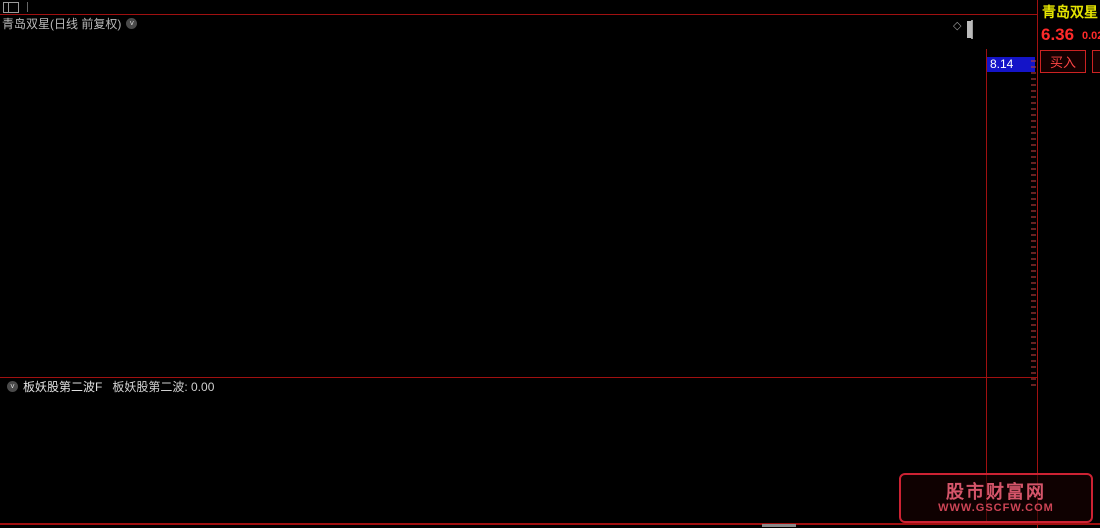  I want to click on scrollbar-thumb, so click(779, 525).